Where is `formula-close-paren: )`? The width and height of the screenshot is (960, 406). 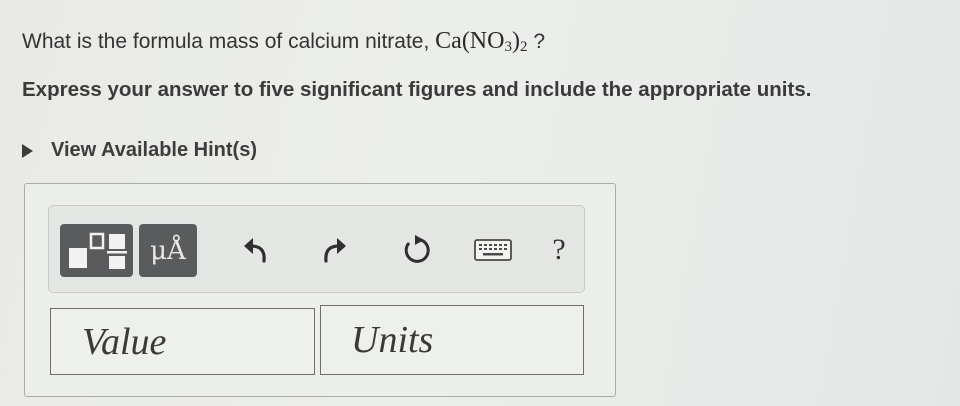 formula-close-paren: ) is located at coordinates (515, 41).